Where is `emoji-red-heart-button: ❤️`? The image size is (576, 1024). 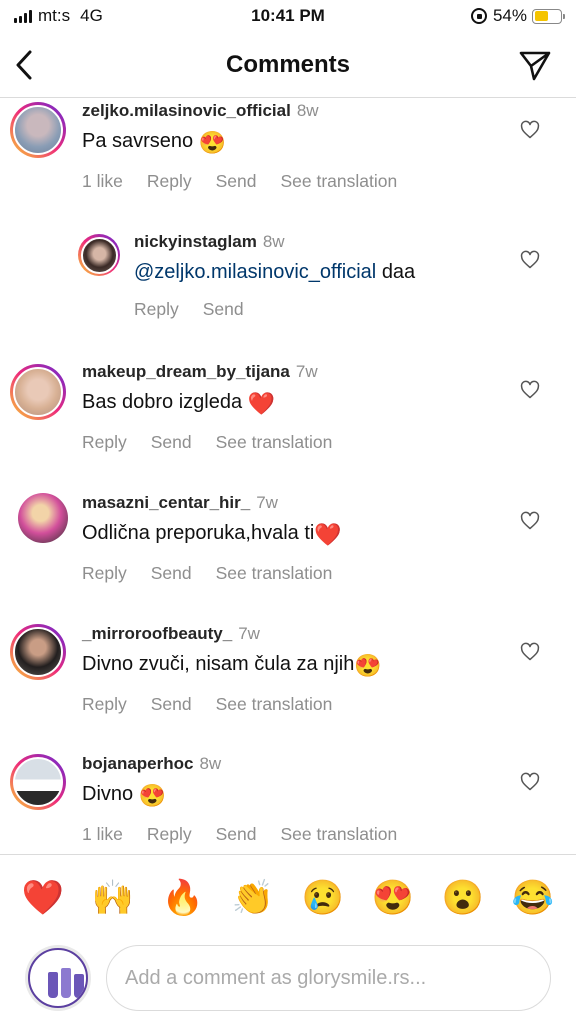
emoji-red-heart-button: ❤️ is located at coordinates (43, 898).